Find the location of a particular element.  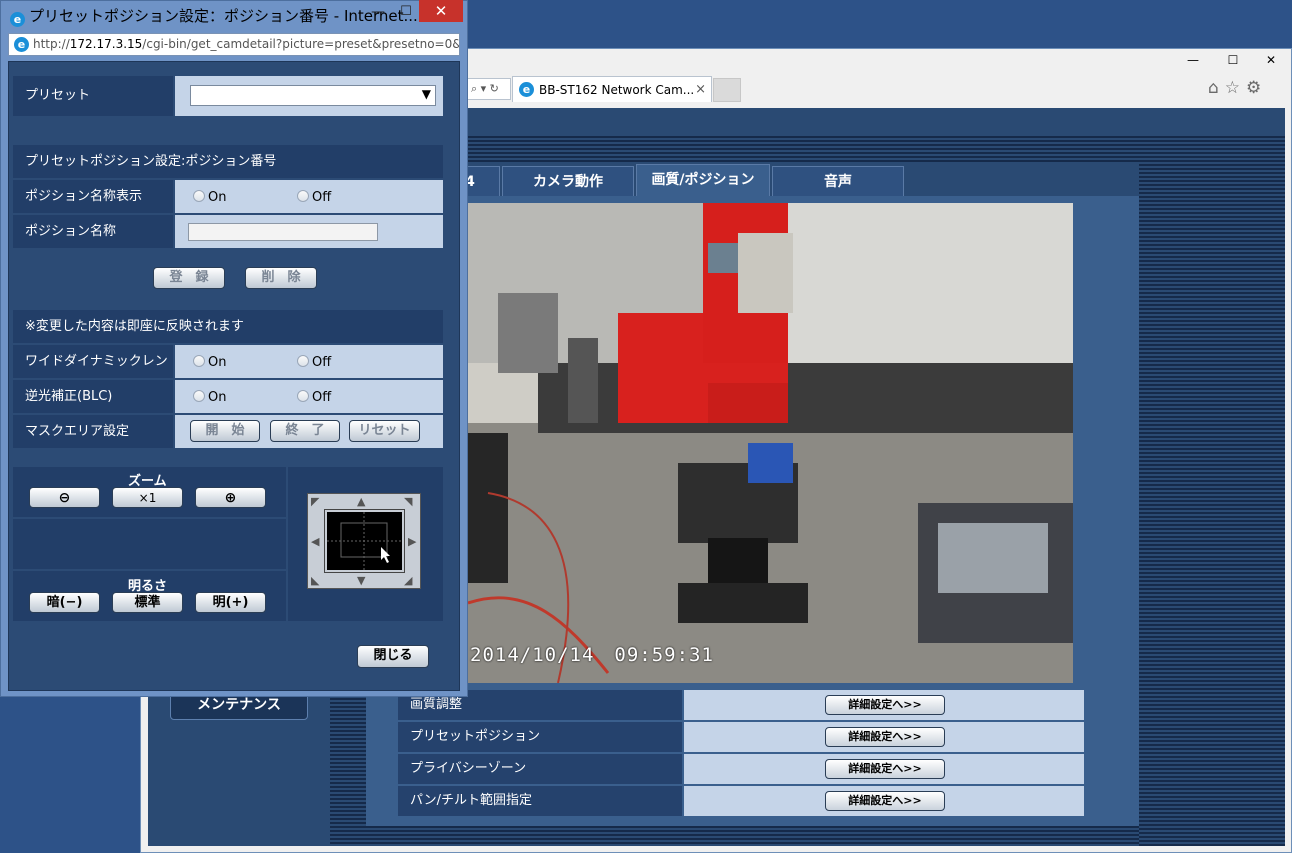

right-arrow-icon: ▶ is located at coordinates (412, 541).